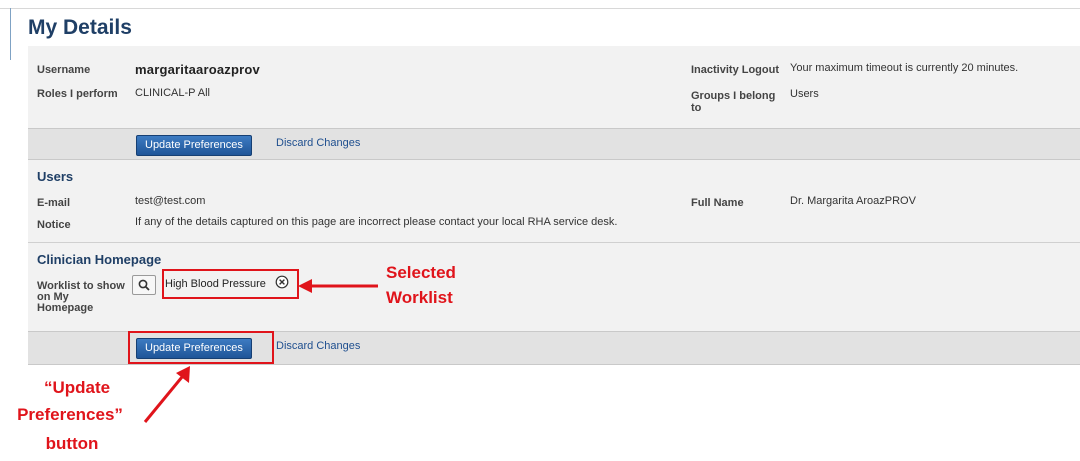 The height and width of the screenshot is (461, 1080). Describe the element at coordinates (421, 272) in the screenshot. I see `annotation-selected-line1: Selected` at that location.